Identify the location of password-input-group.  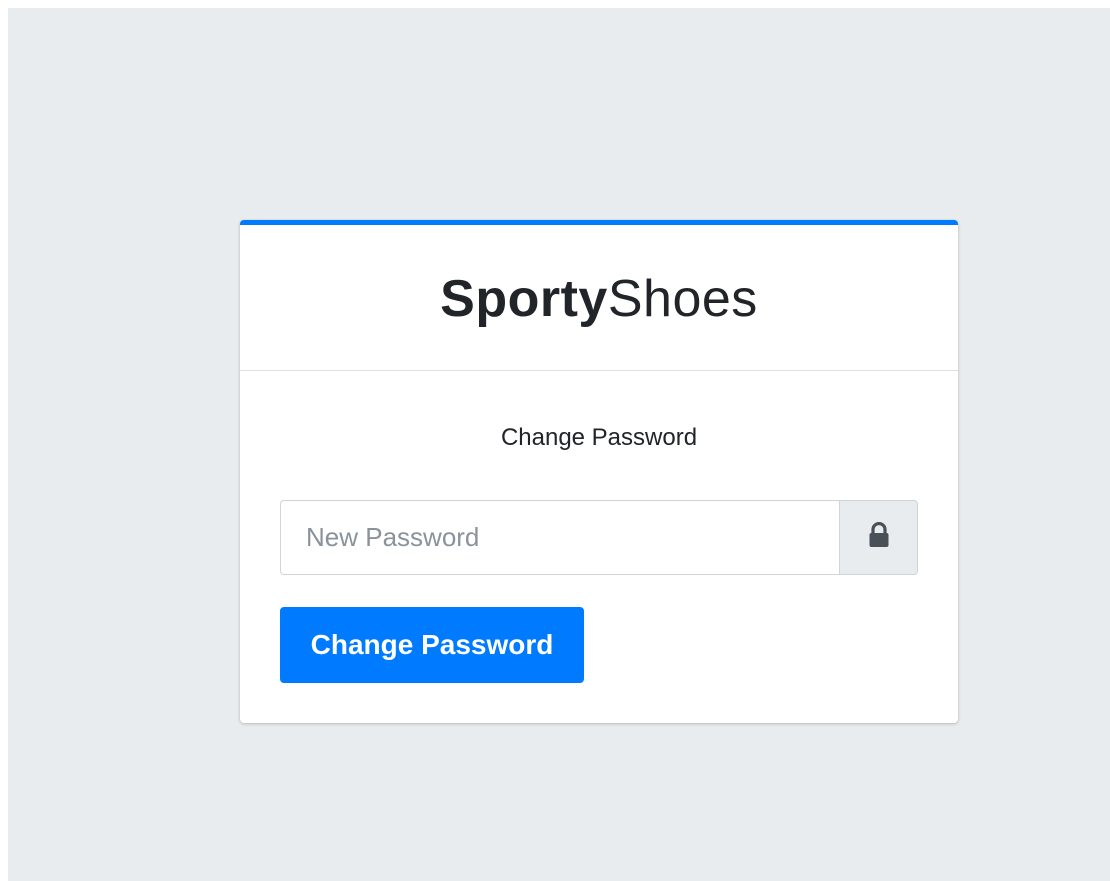
(599, 537).